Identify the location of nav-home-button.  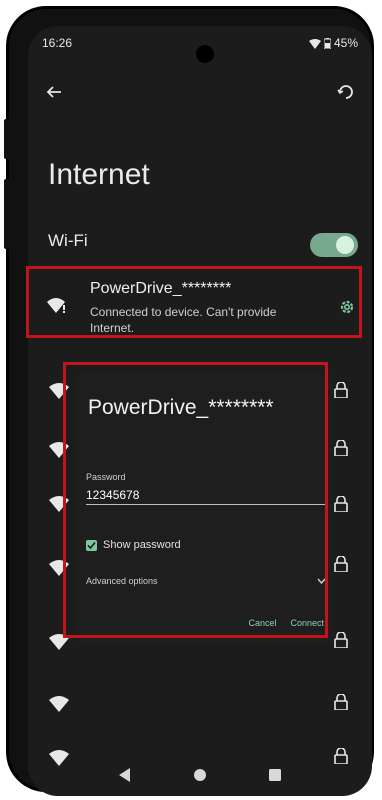
(200, 775).